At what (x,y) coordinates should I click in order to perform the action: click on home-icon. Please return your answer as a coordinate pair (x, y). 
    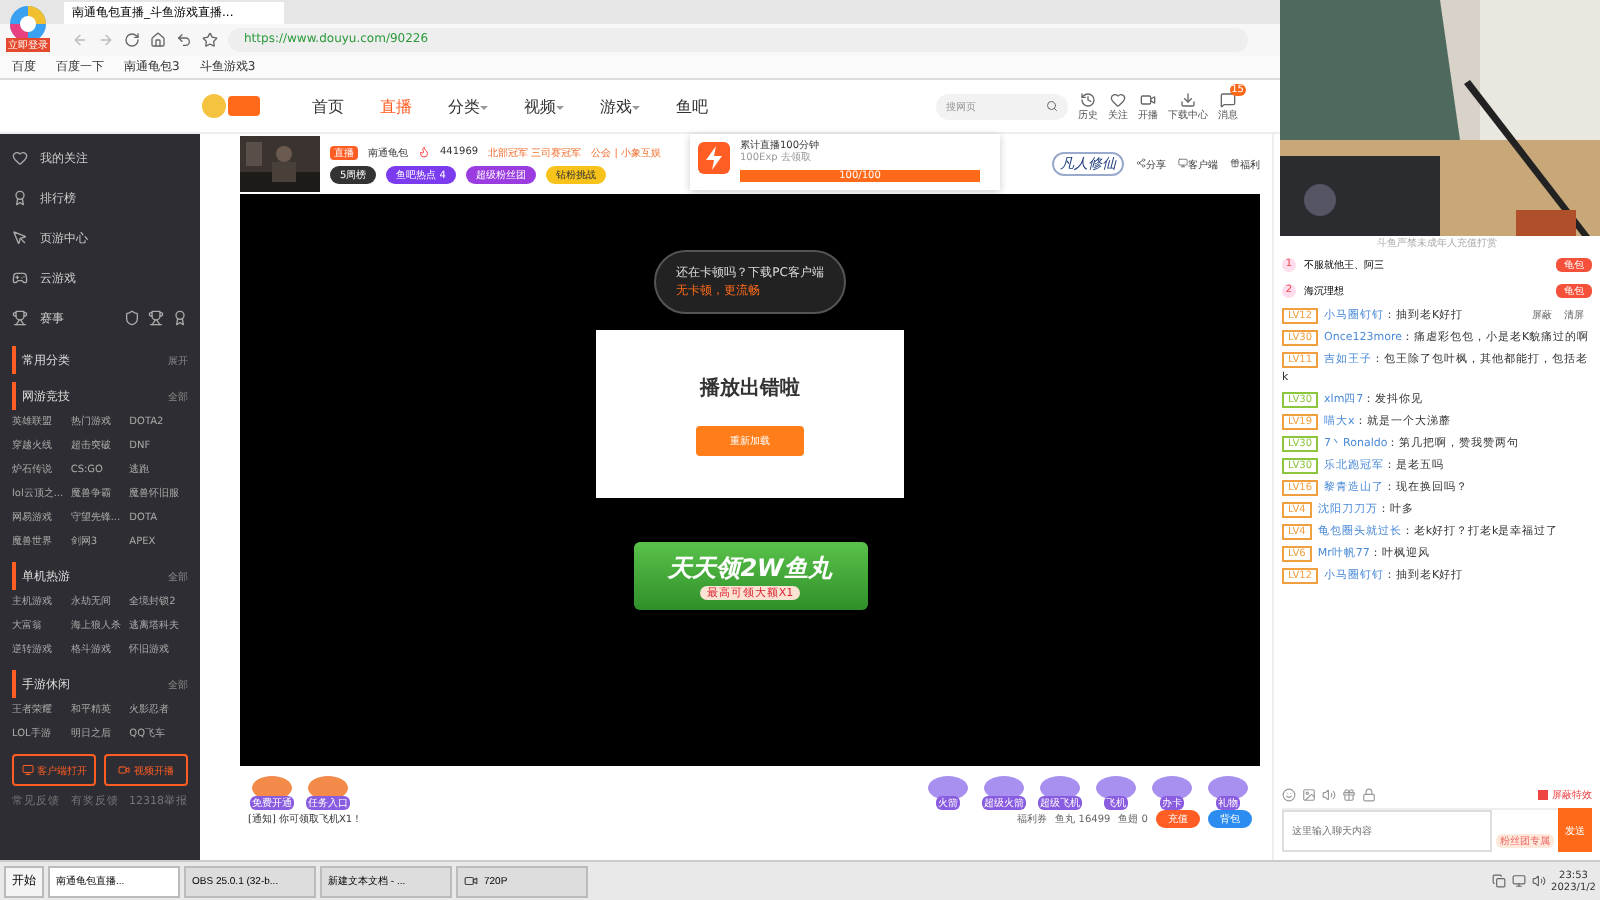
    Looking at the image, I should click on (158, 40).